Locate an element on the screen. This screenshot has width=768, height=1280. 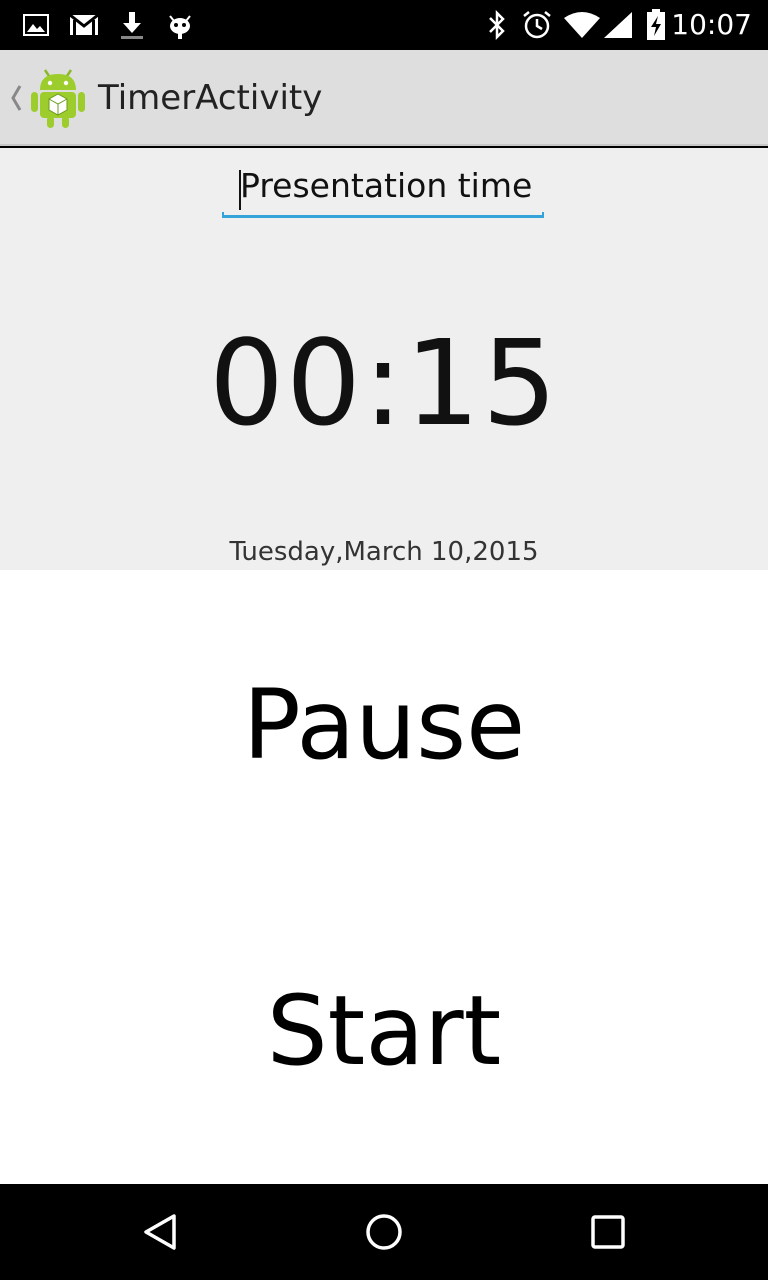
timer-name-input: Presentation time is located at coordinates (383, 189).